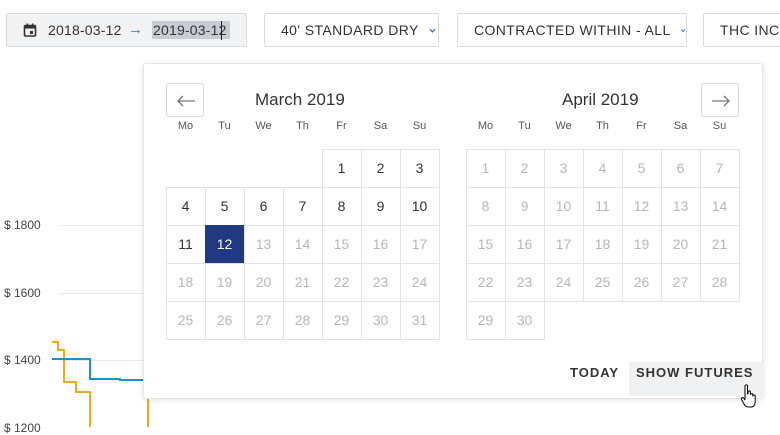 The width and height of the screenshot is (780, 435). Describe the element at coordinates (594, 372) in the screenshot. I see `today-button: TODAY` at that location.